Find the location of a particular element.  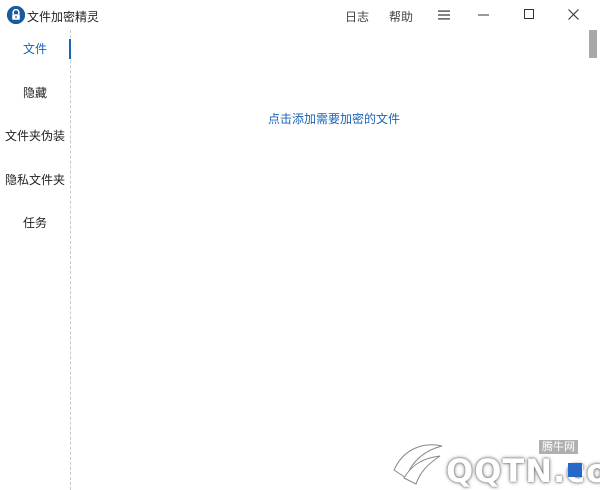

watermark-badge is located at coordinates (575, 470).